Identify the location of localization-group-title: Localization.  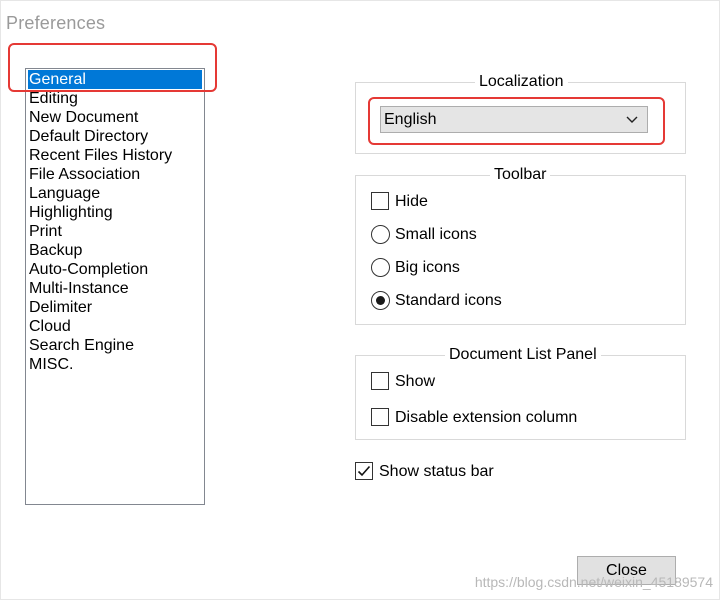
(521, 82).